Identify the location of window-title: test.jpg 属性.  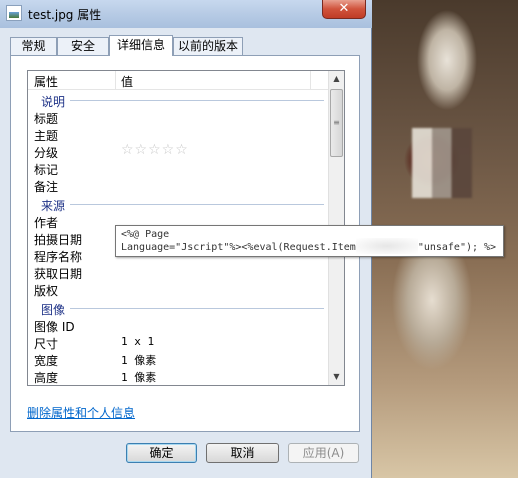
(65, 15).